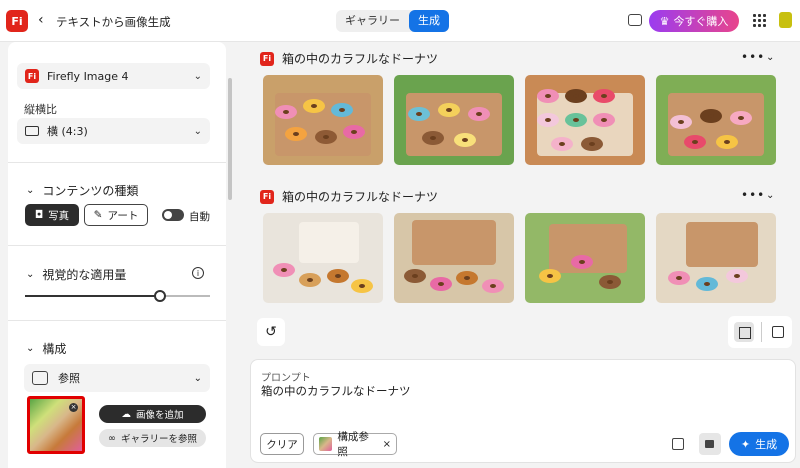 The width and height of the screenshot is (800, 468). What do you see at coordinates (17, 21) in the screenshot?
I see `firefly-logo: Fi` at bounding box center [17, 21].